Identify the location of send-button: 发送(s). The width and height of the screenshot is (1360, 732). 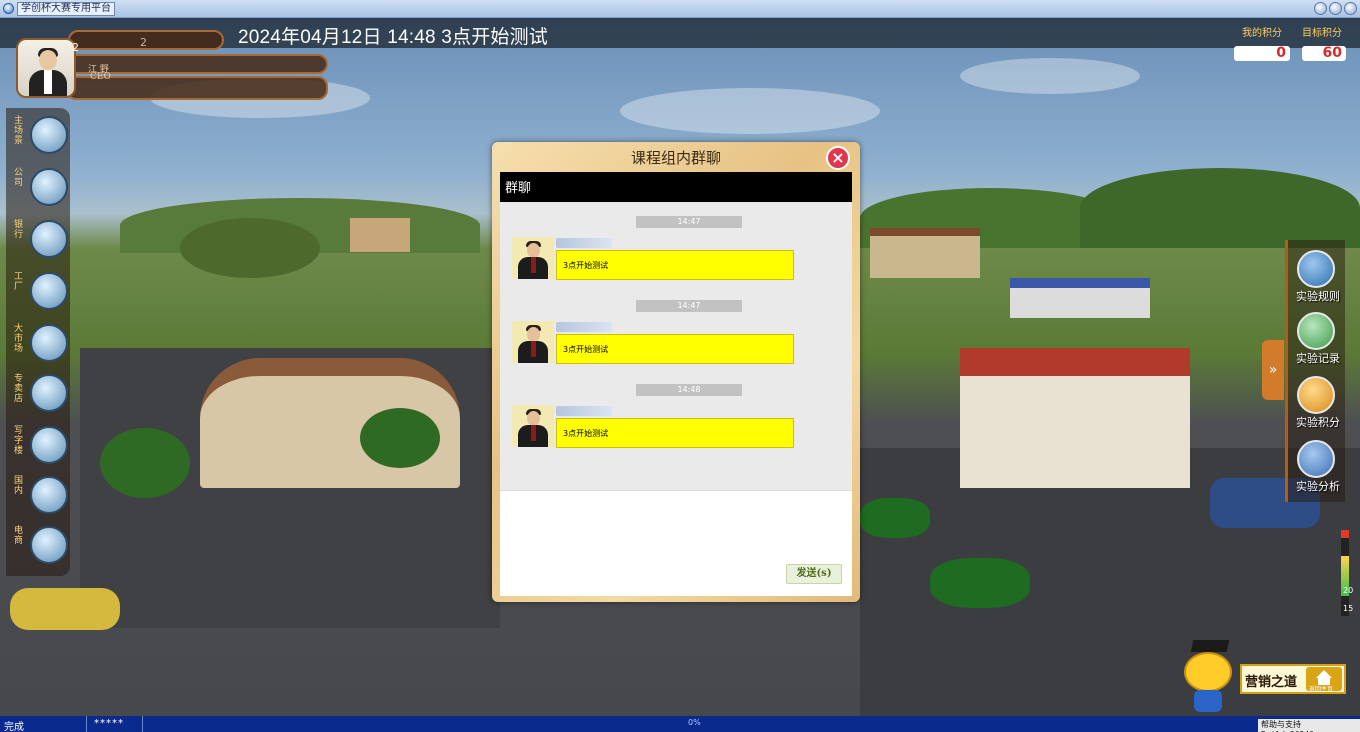
(814, 574).